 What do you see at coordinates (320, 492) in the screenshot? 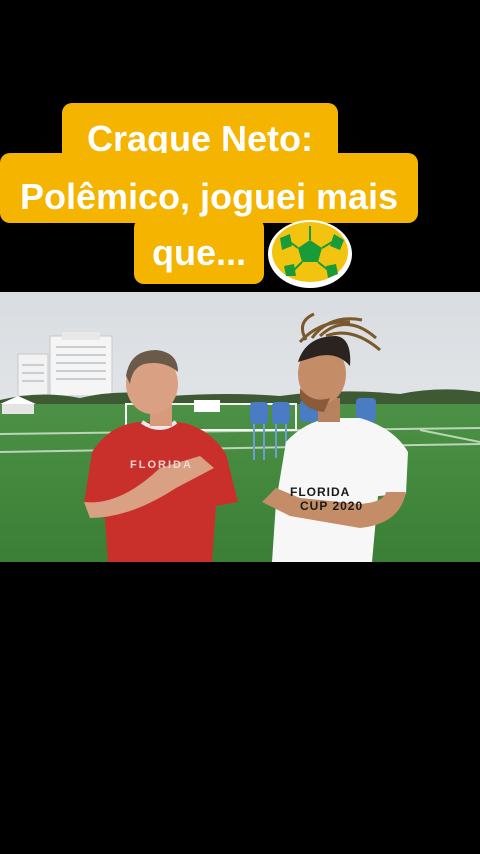
I see `shirt-text-right-1: FLORIDA` at bounding box center [320, 492].